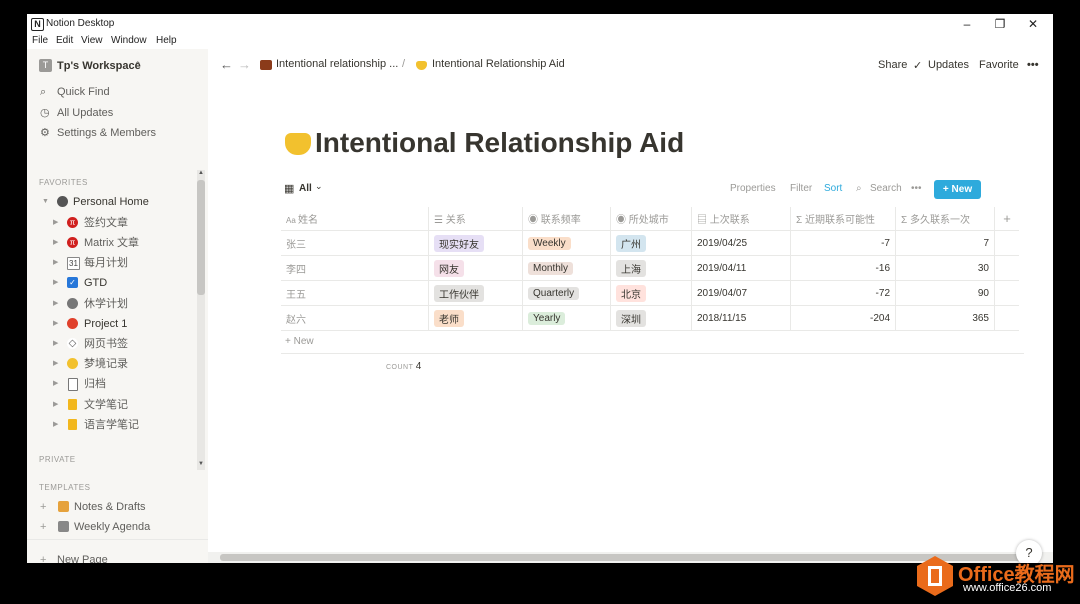 Image resolution: width=1080 pixels, height=604 pixels. I want to click on scroll-up-icon: ▲, so click(201, 173).